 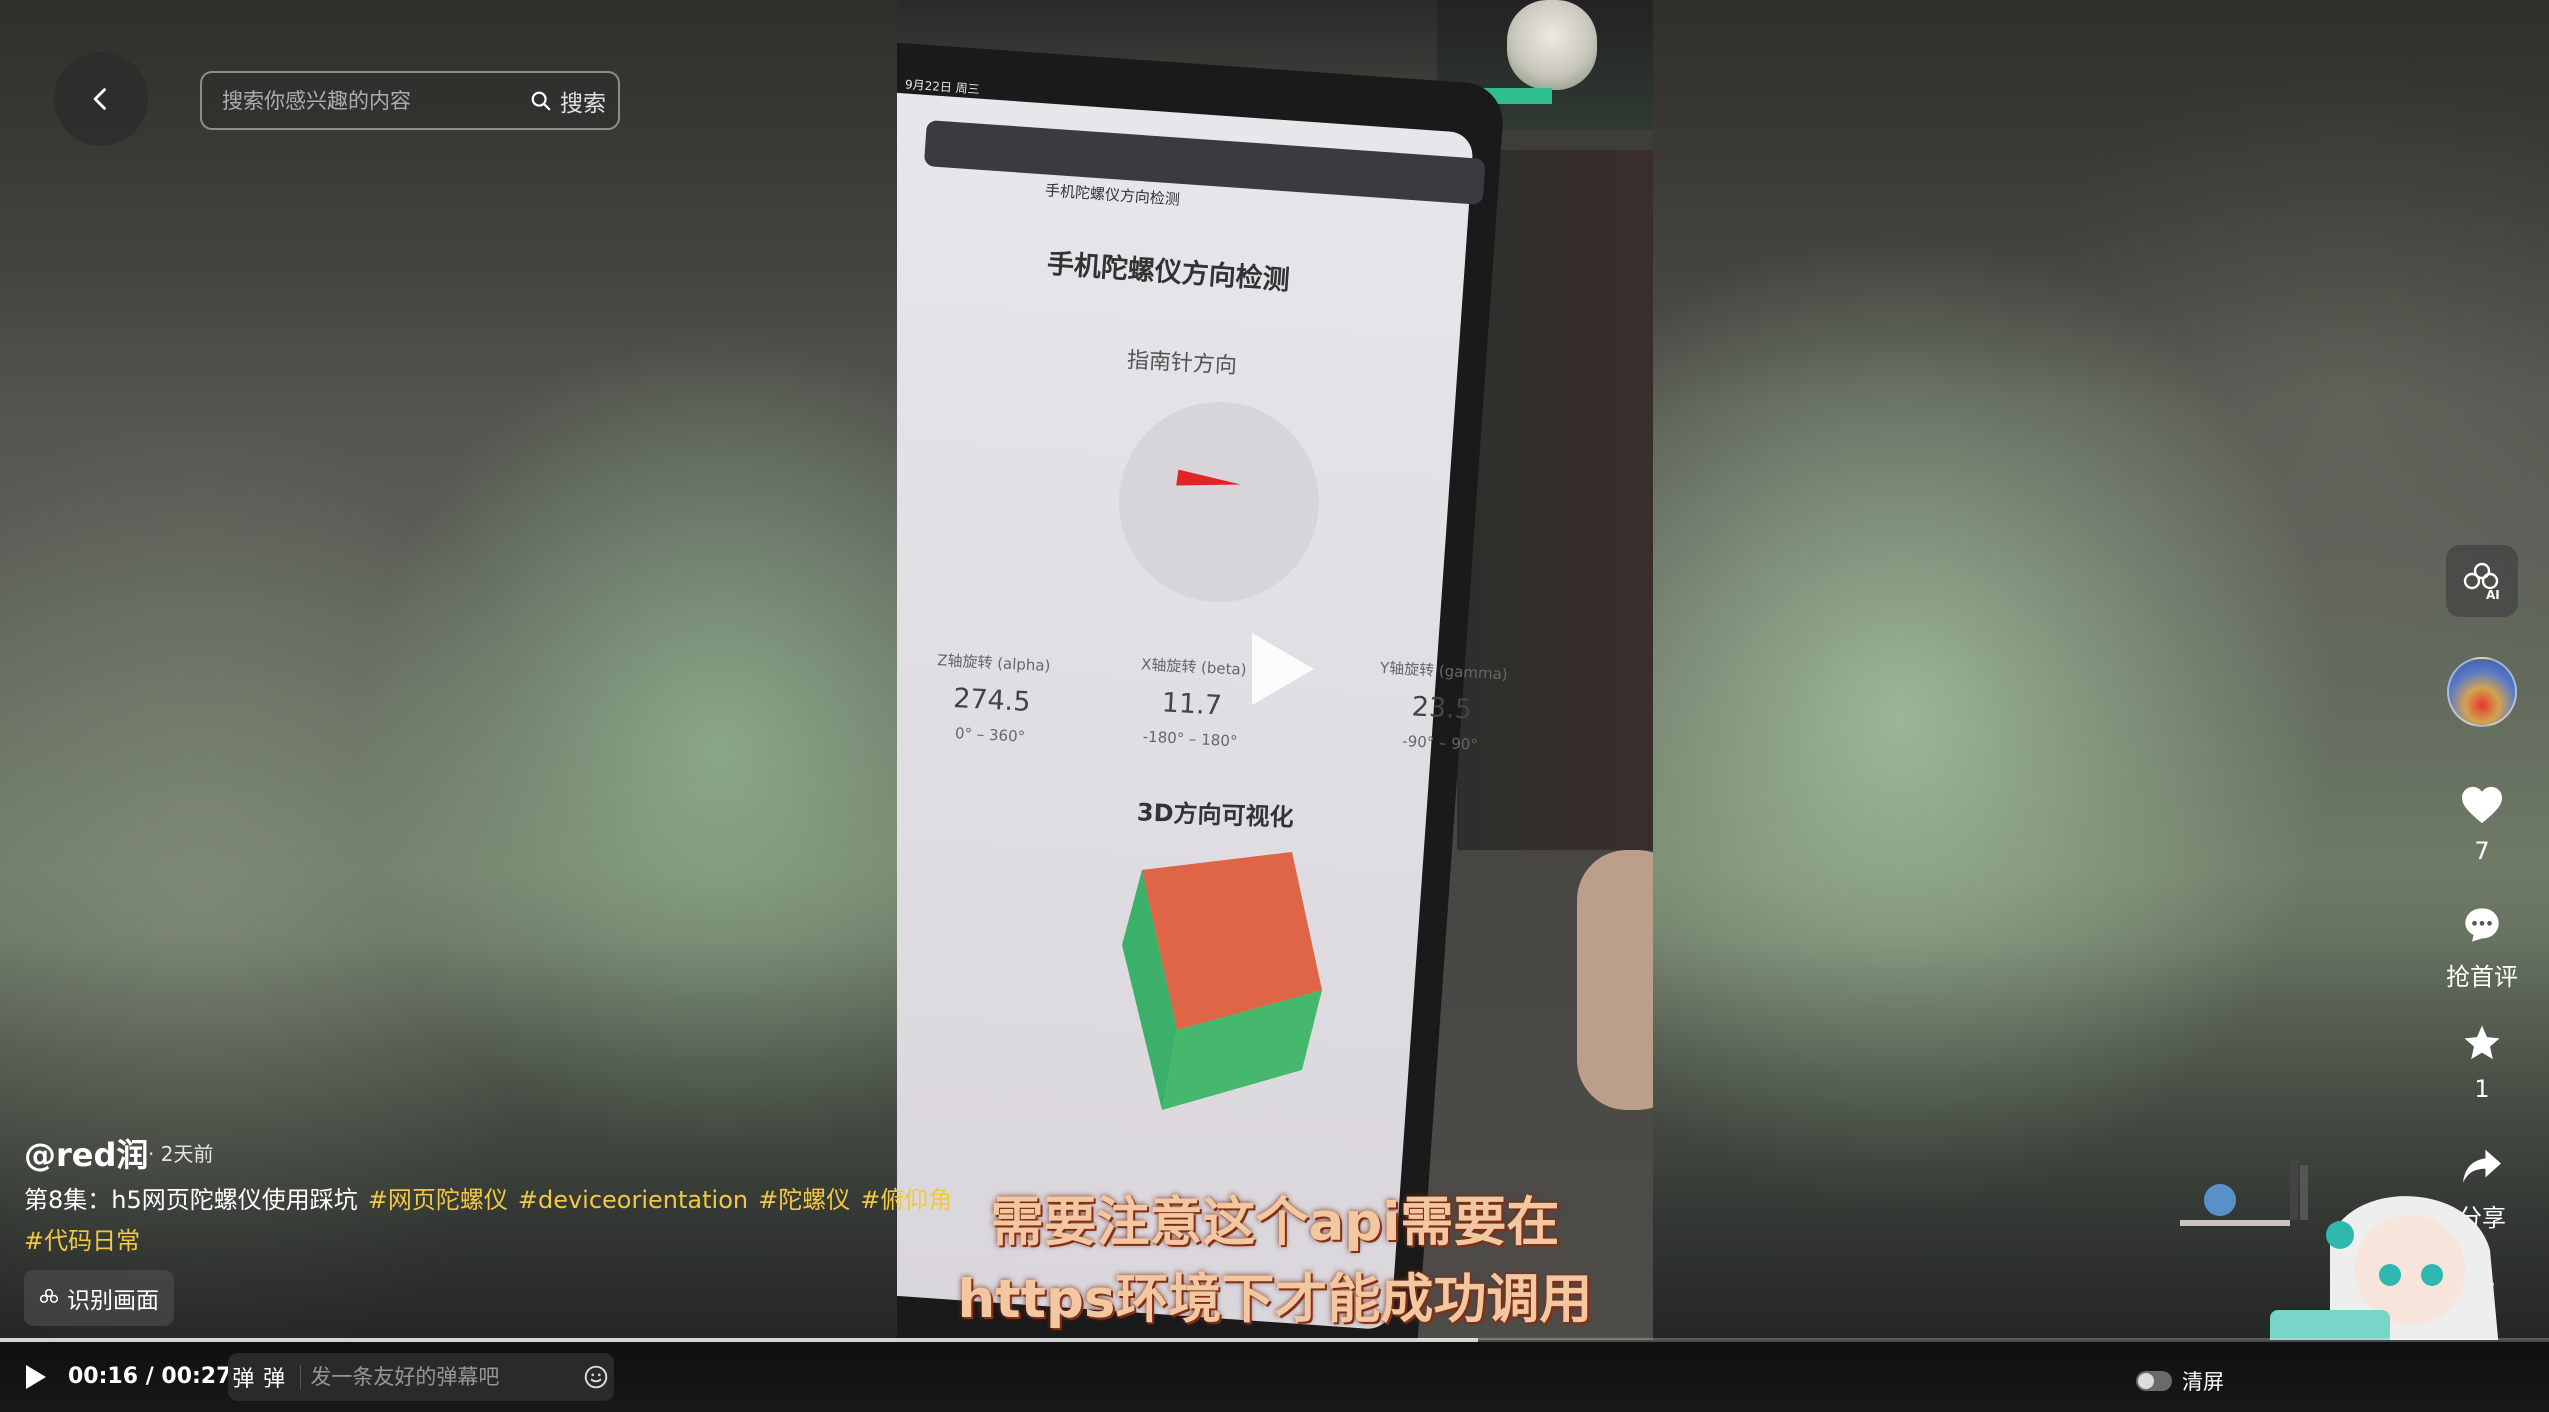 I want to click on recognize-frame-button: 识别画面, so click(x=99, y=1298).